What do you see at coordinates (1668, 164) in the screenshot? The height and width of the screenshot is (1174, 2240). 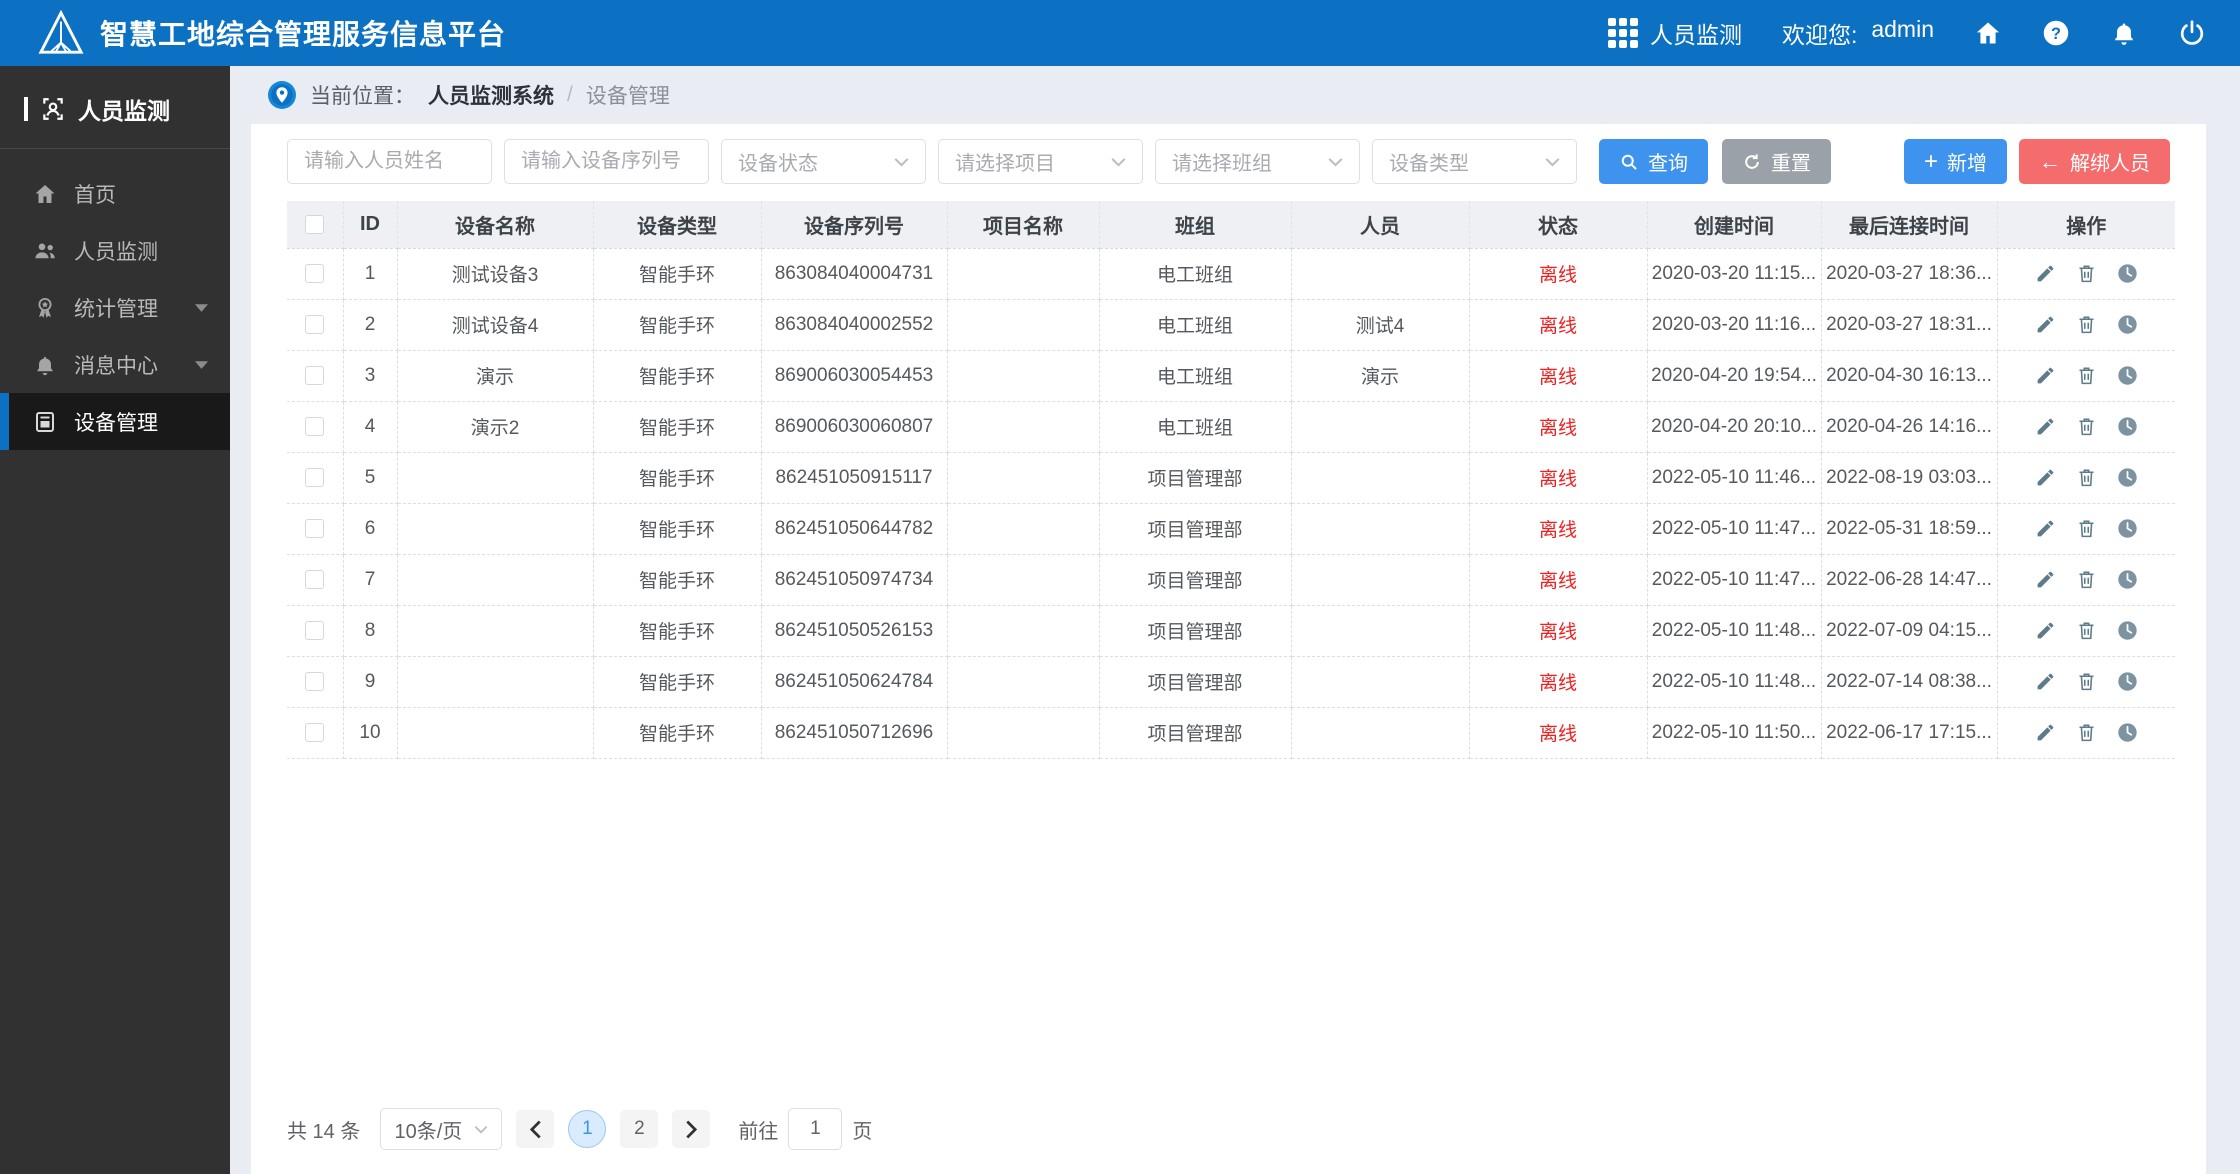 I see `search-button-label: 查询` at bounding box center [1668, 164].